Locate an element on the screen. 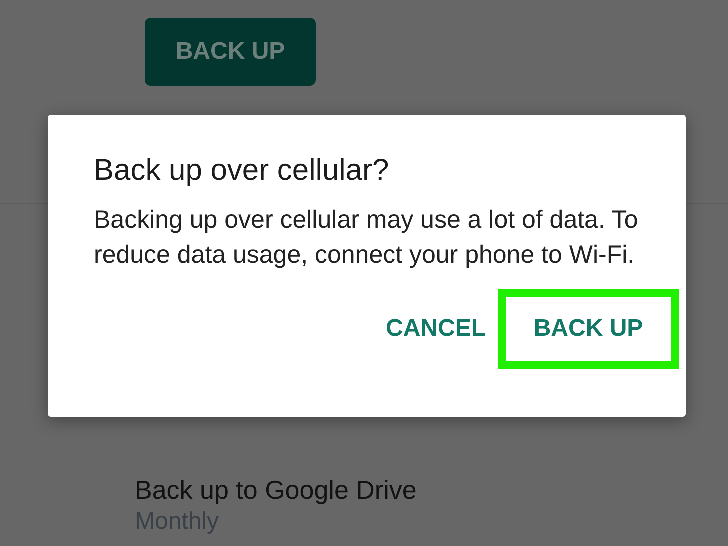 Image resolution: width=728 pixels, height=546 pixels. cancel-button: CANCEL is located at coordinates (436, 329).